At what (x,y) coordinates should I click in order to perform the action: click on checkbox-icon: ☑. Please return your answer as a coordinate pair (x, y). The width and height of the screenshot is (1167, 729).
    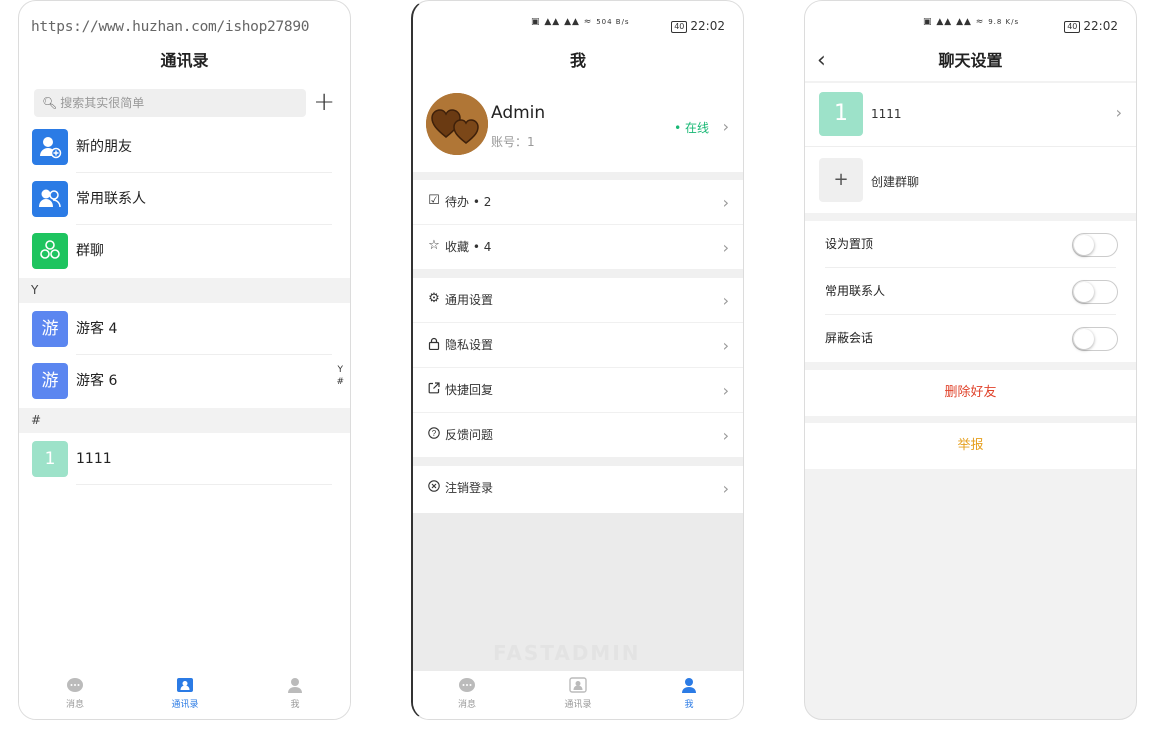
    Looking at the image, I should click on (434, 200).